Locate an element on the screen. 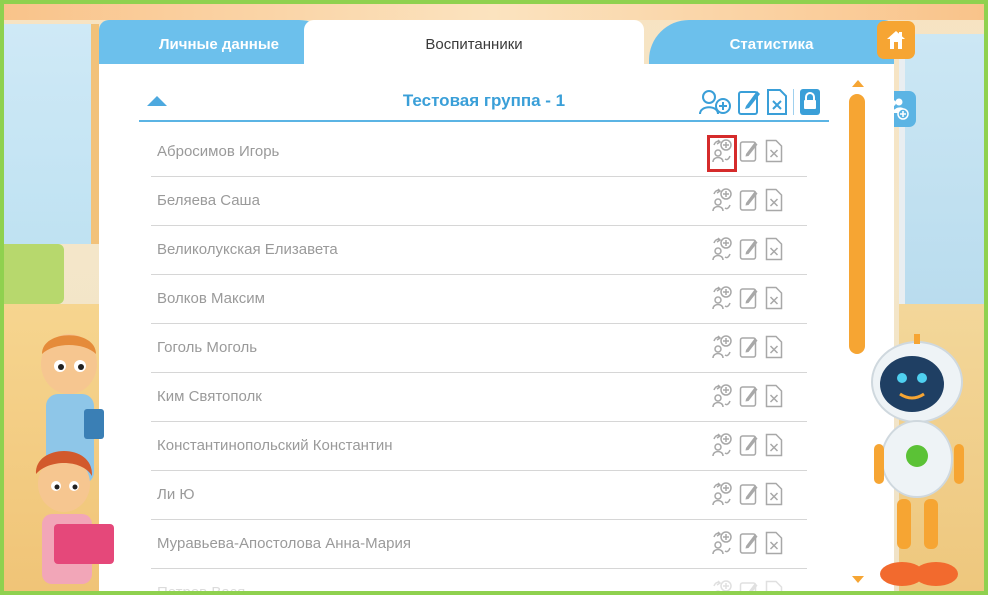  tab-personal-data: Личные данные is located at coordinates (219, 44).